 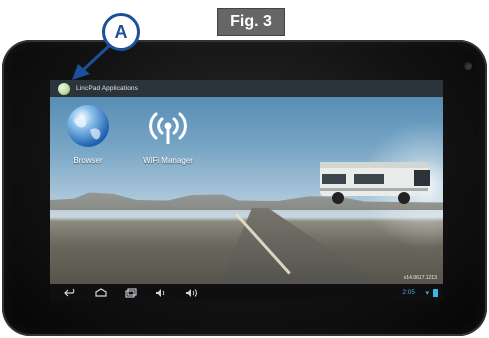 What do you see at coordinates (71, 293) in the screenshot?
I see `back-icon` at bounding box center [71, 293].